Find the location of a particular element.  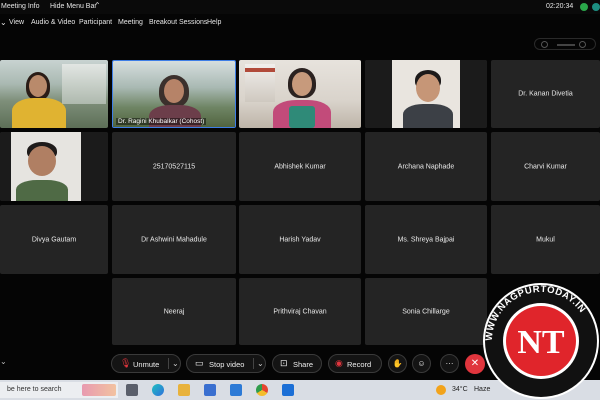

watermark-logo-letters: NT is located at coordinates (541, 342).